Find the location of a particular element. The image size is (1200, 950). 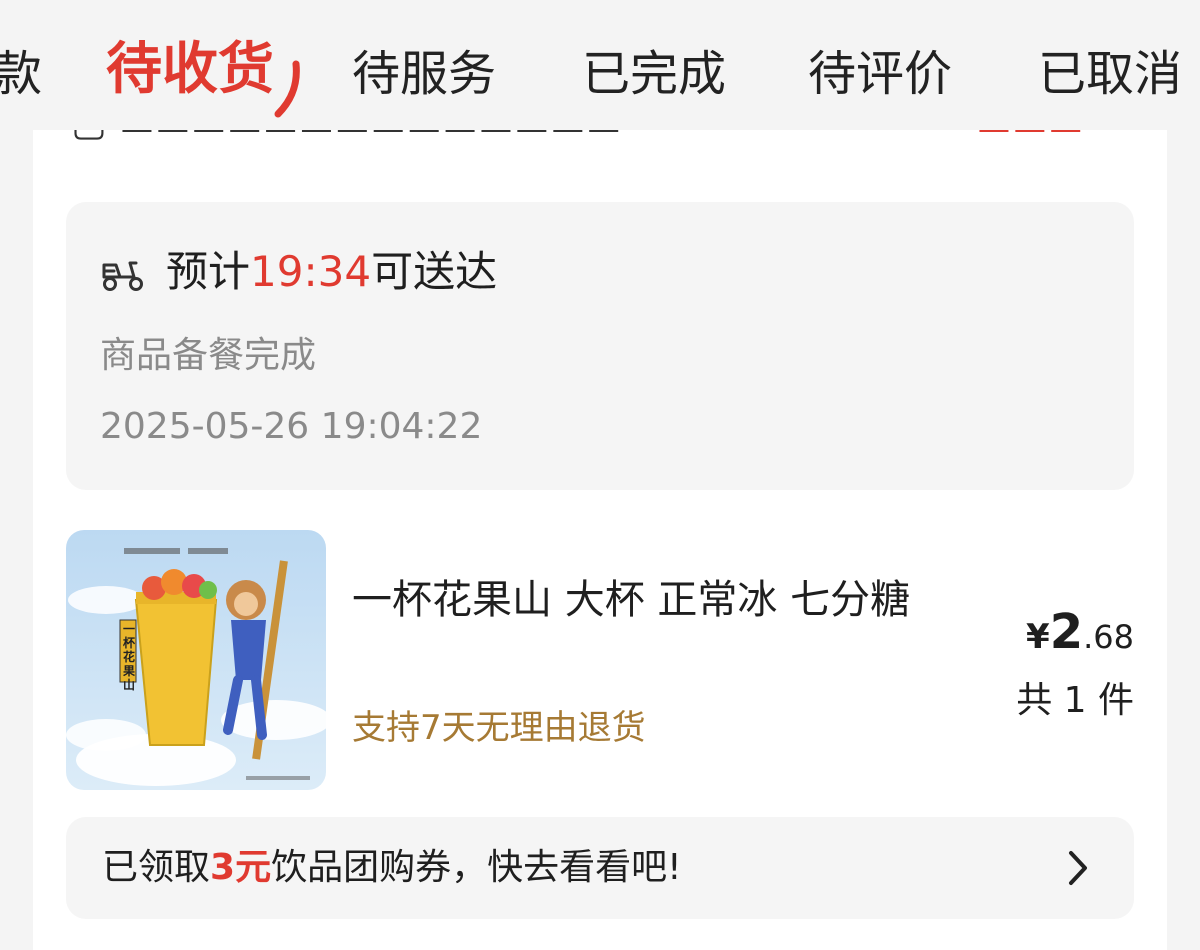

tab-partial: 款 is located at coordinates (21, 74).